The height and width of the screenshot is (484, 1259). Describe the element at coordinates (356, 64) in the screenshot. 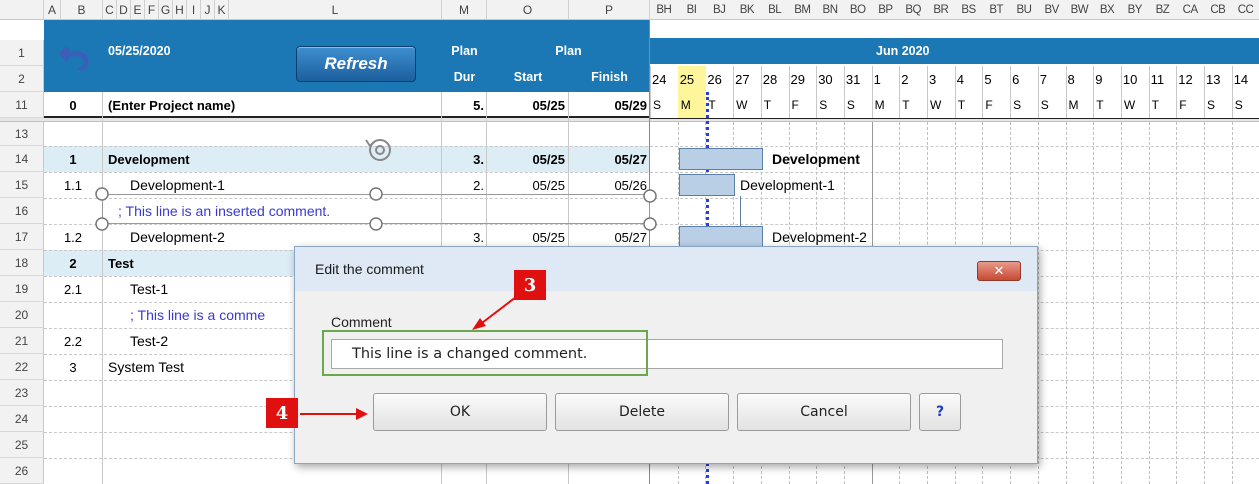

I see `refresh-button: Refresh` at that location.